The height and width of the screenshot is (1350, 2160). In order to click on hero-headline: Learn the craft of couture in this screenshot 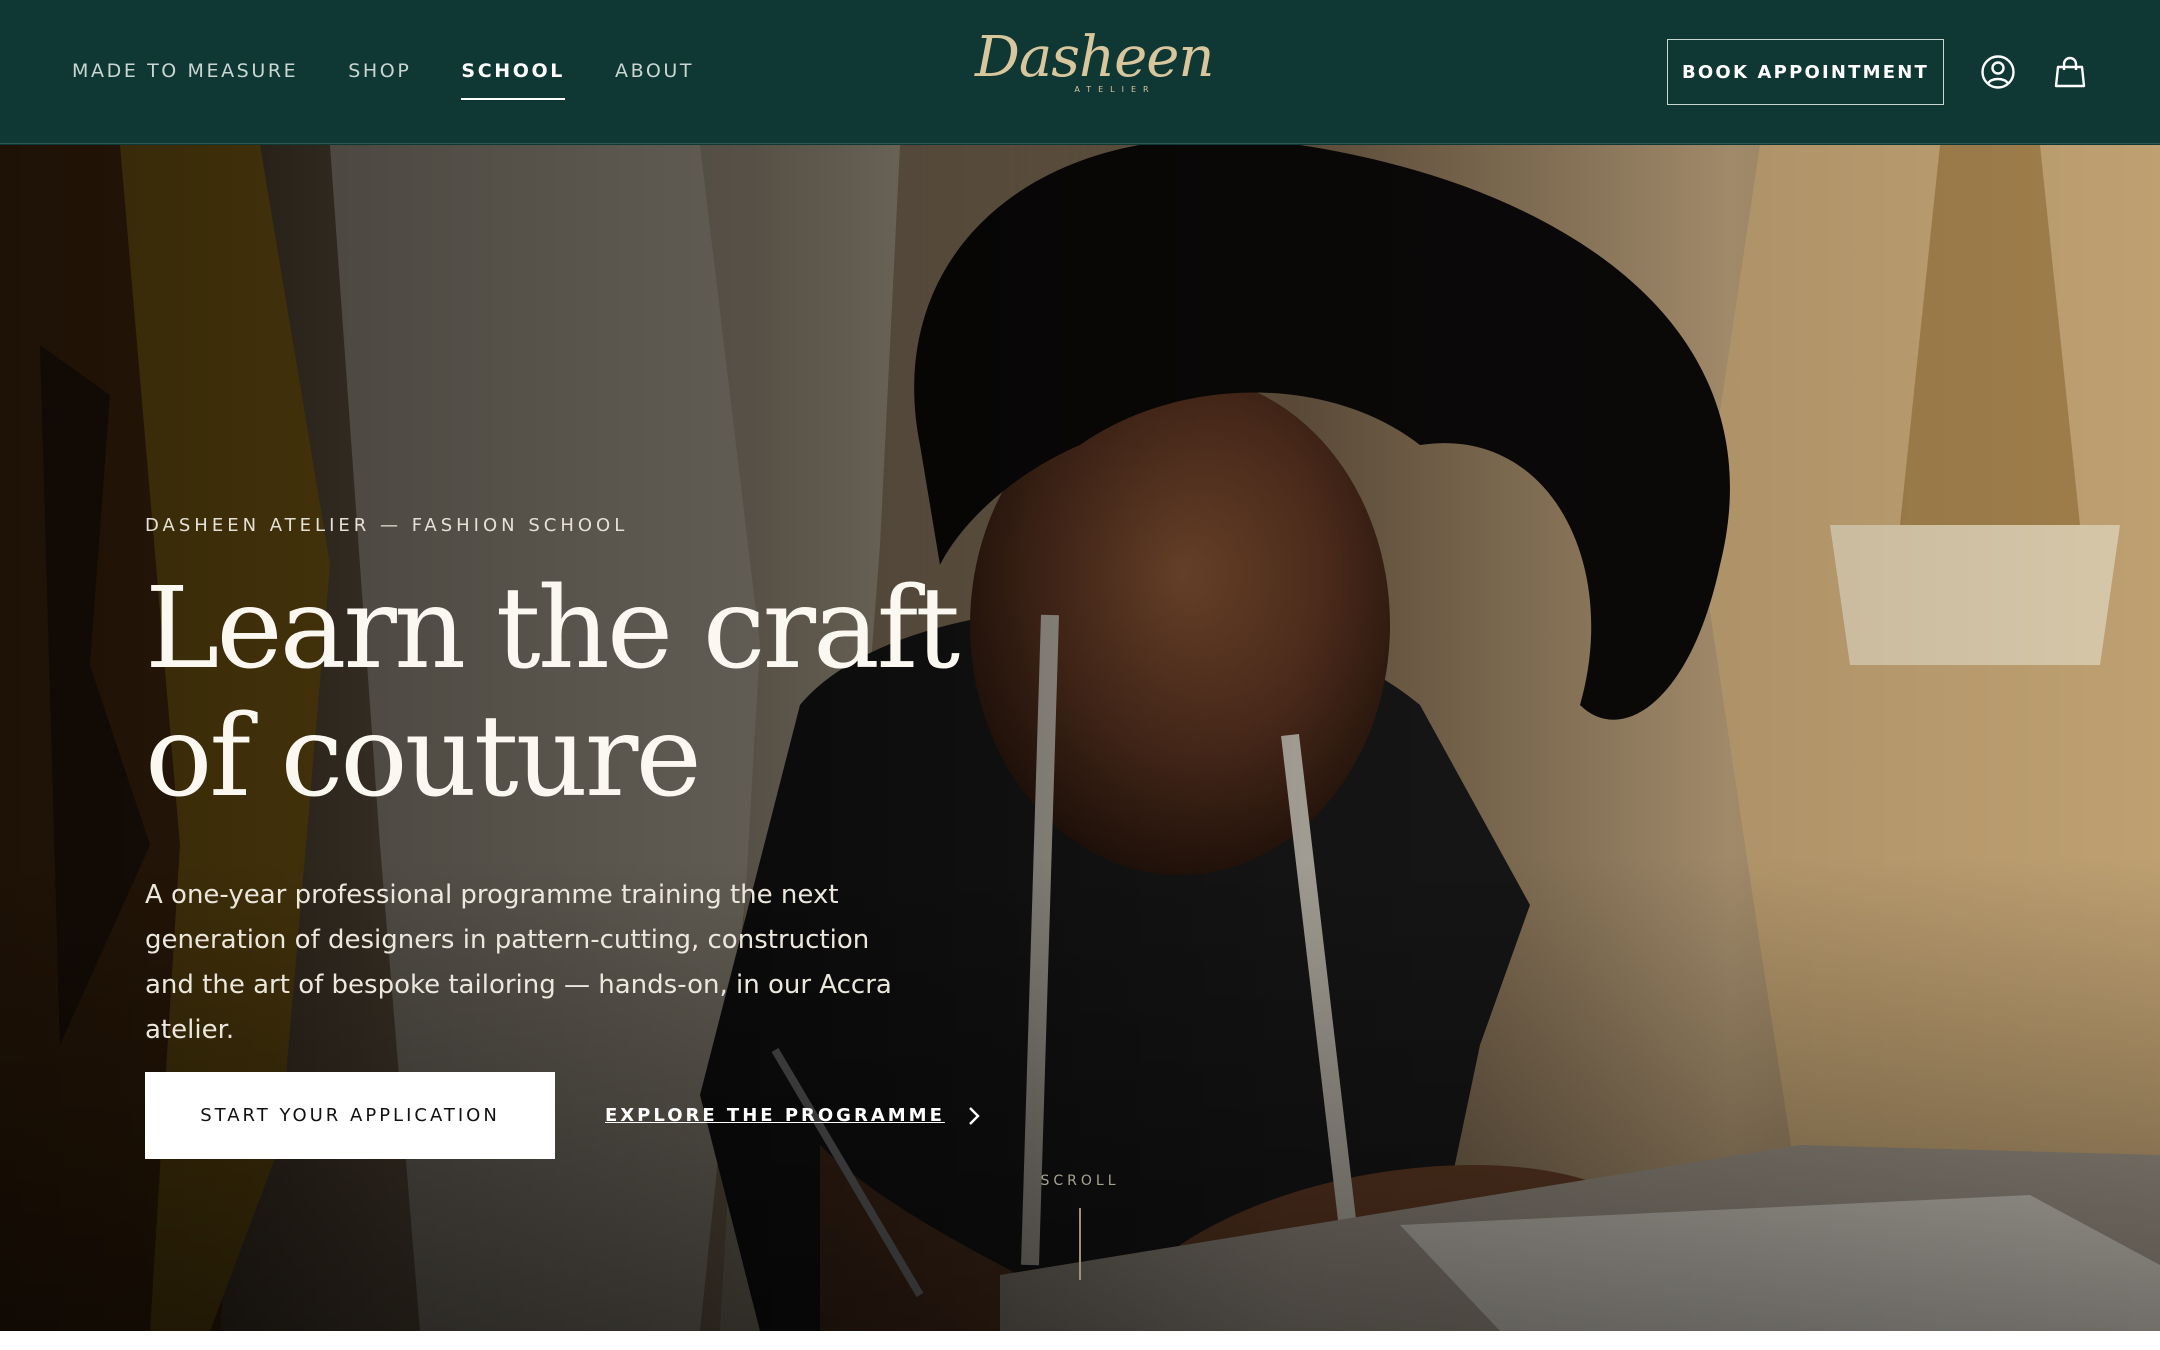, I will do `click(595, 693)`.